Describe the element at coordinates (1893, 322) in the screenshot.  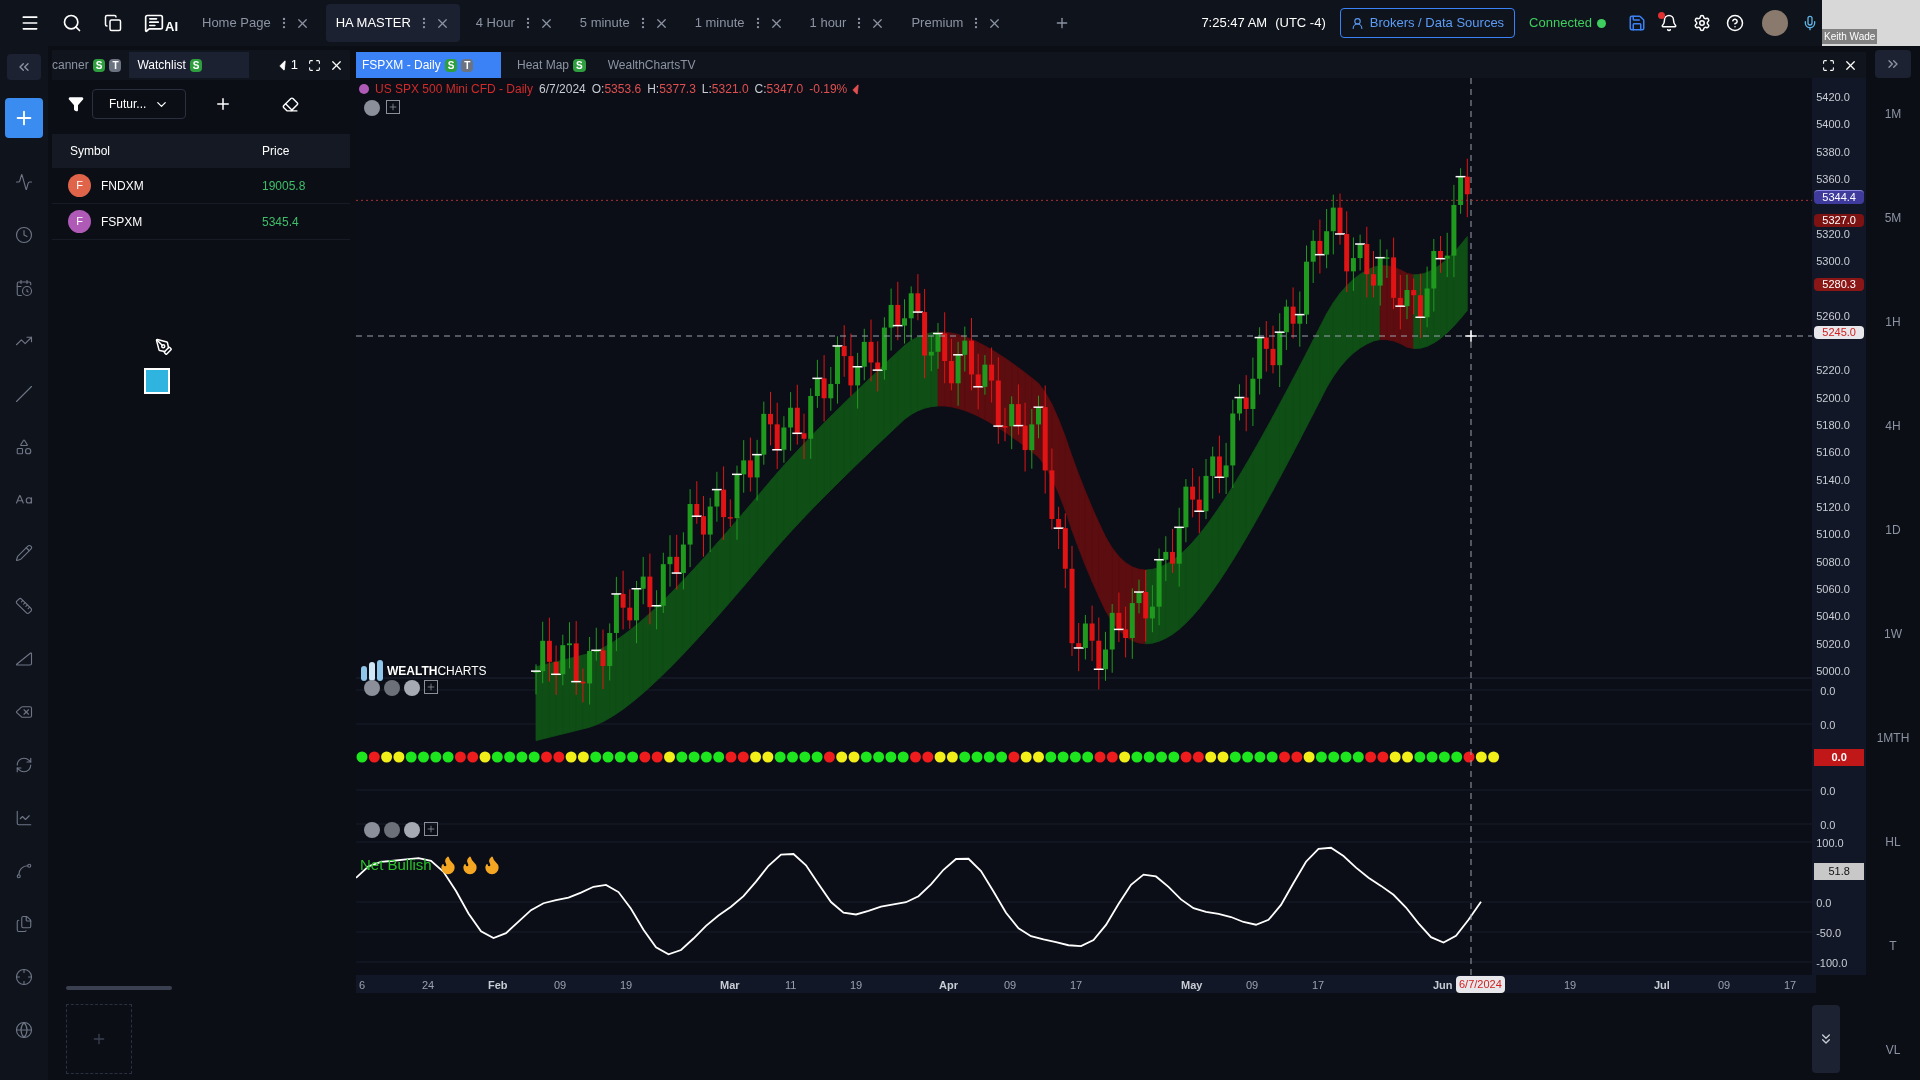
I see `timeframe-option: 1H` at that location.